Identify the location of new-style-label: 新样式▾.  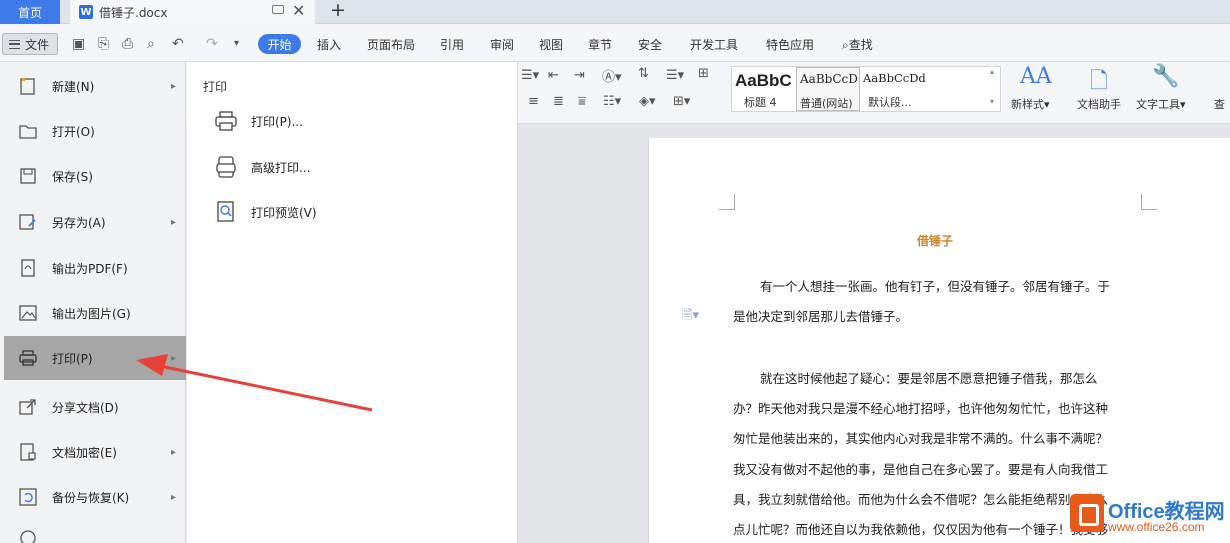
(1030, 104).